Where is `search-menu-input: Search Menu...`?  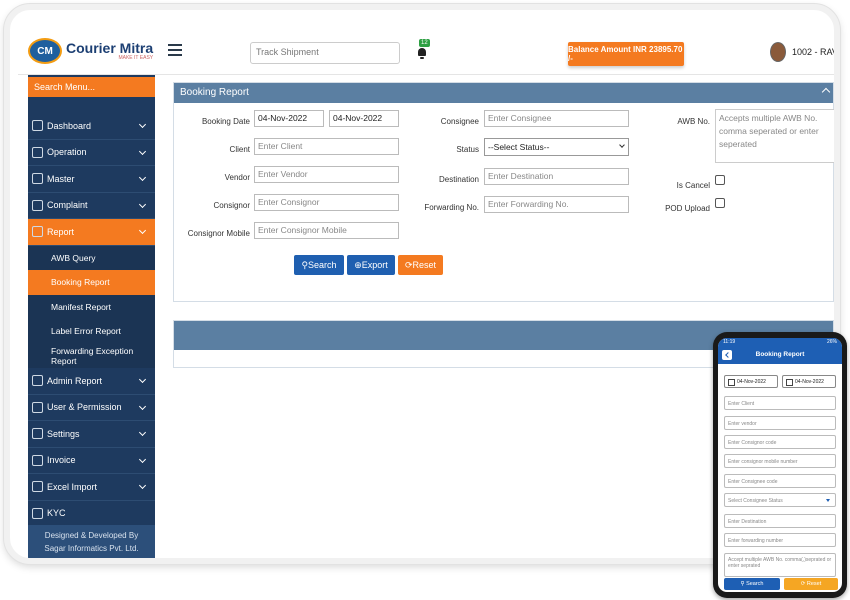
search-menu-input: Search Menu... is located at coordinates (91, 87).